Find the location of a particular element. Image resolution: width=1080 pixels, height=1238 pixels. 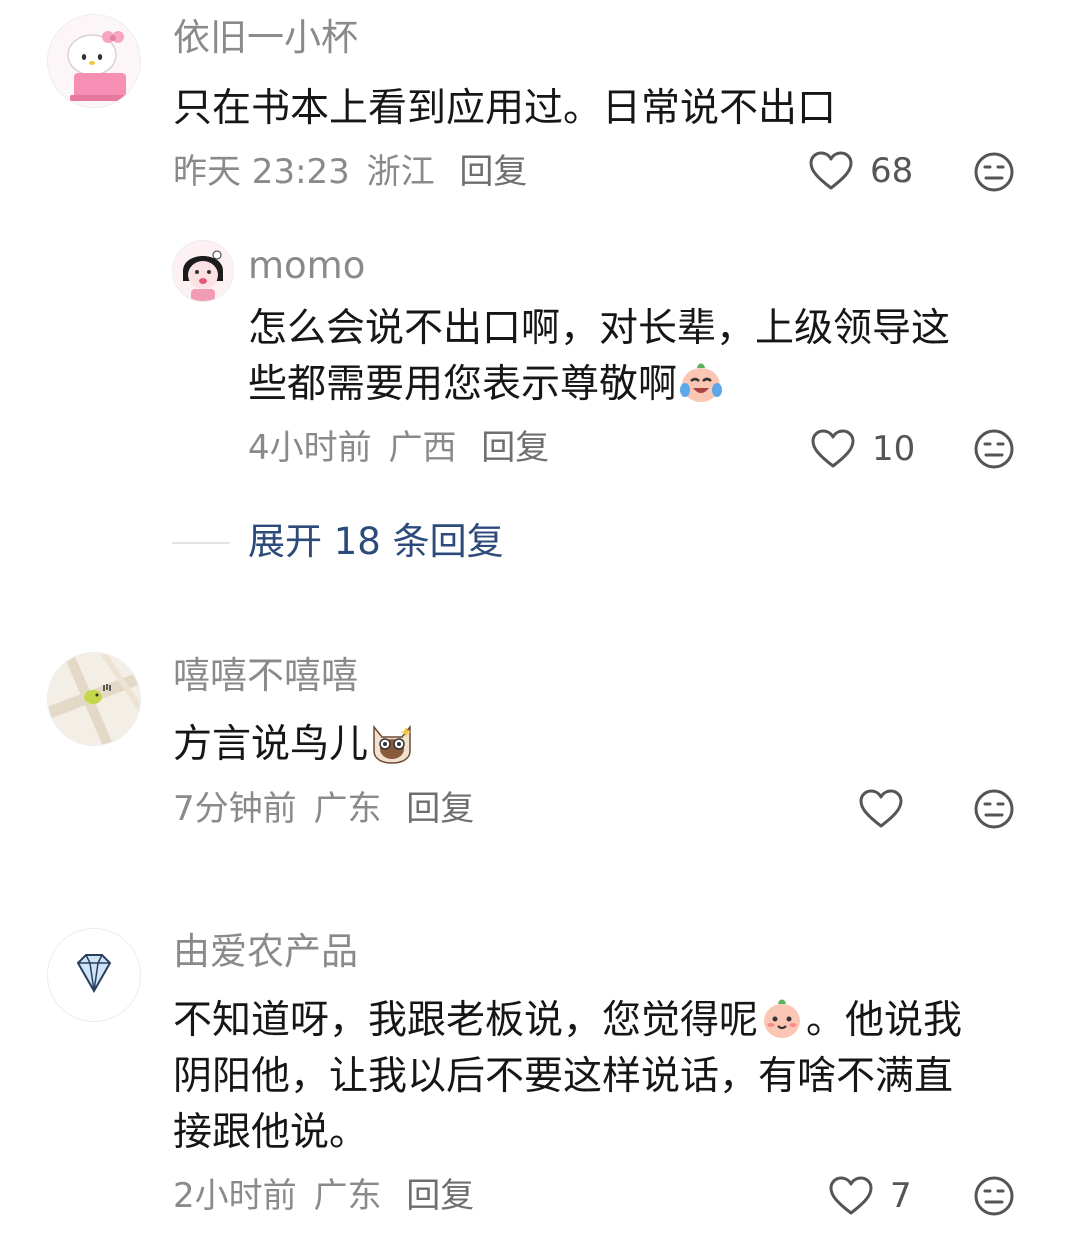

cartoon-girl-avatar-icon is located at coordinates (203, 271).